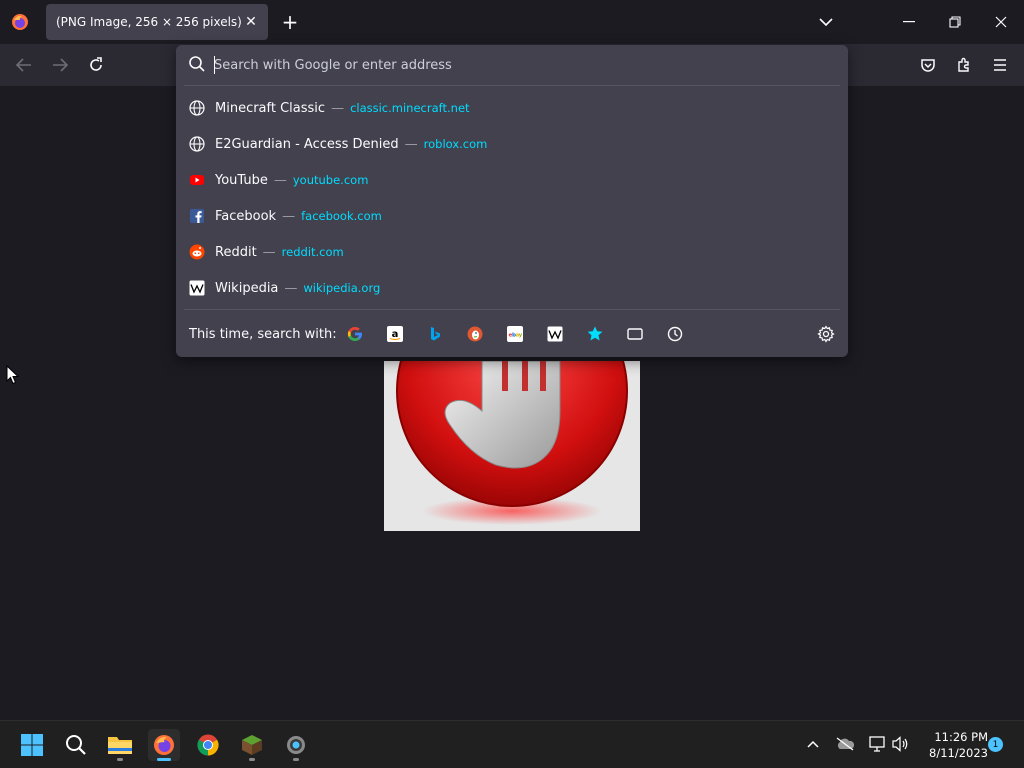 Image resolution: width=1024 pixels, height=768 pixels. What do you see at coordinates (20, 22) in the screenshot?
I see `firefox-view-icon` at bounding box center [20, 22].